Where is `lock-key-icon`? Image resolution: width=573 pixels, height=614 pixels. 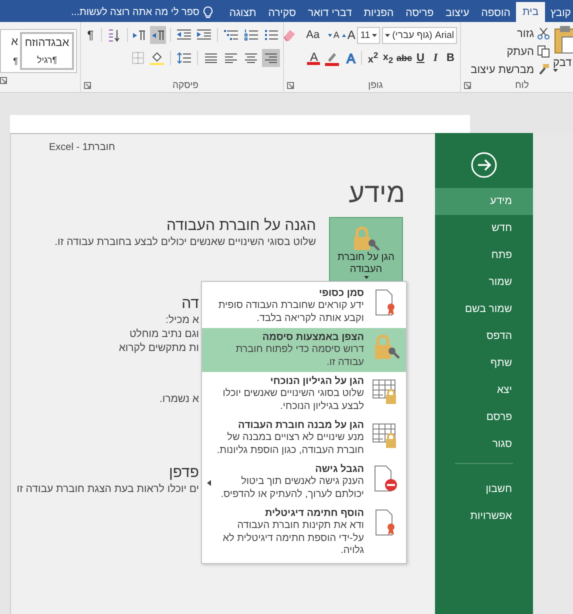 lock-key-icon is located at coordinates (366, 239).